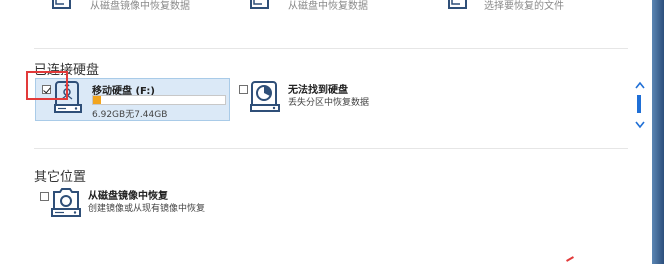 This screenshot has width=664, height=264. Describe the element at coordinates (140, 6) in the screenshot. I see `top-item-label: 从磁盘镜像中恢复数据` at that location.